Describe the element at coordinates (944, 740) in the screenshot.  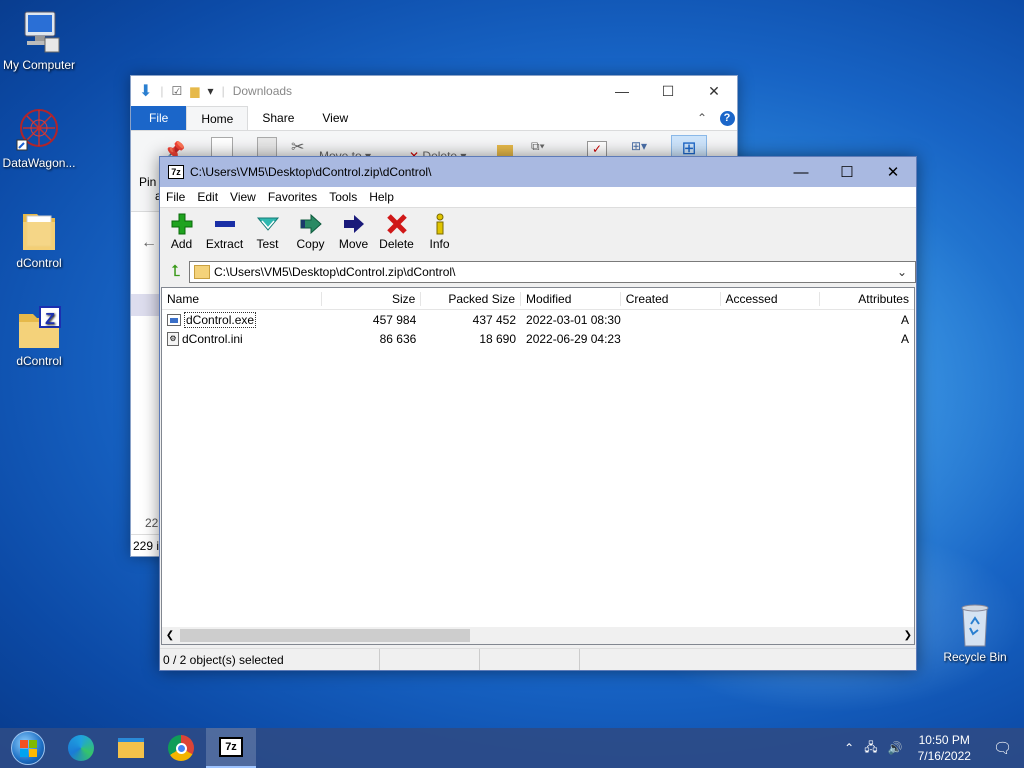
I see `clock-time: 10:50 PM` at that location.